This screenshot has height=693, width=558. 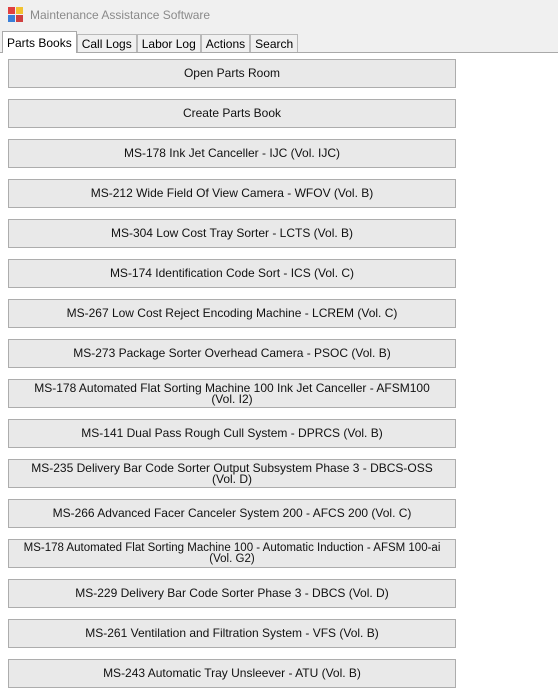 What do you see at coordinates (274, 43) in the screenshot?
I see `tab-search: Search` at bounding box center [274, 43].